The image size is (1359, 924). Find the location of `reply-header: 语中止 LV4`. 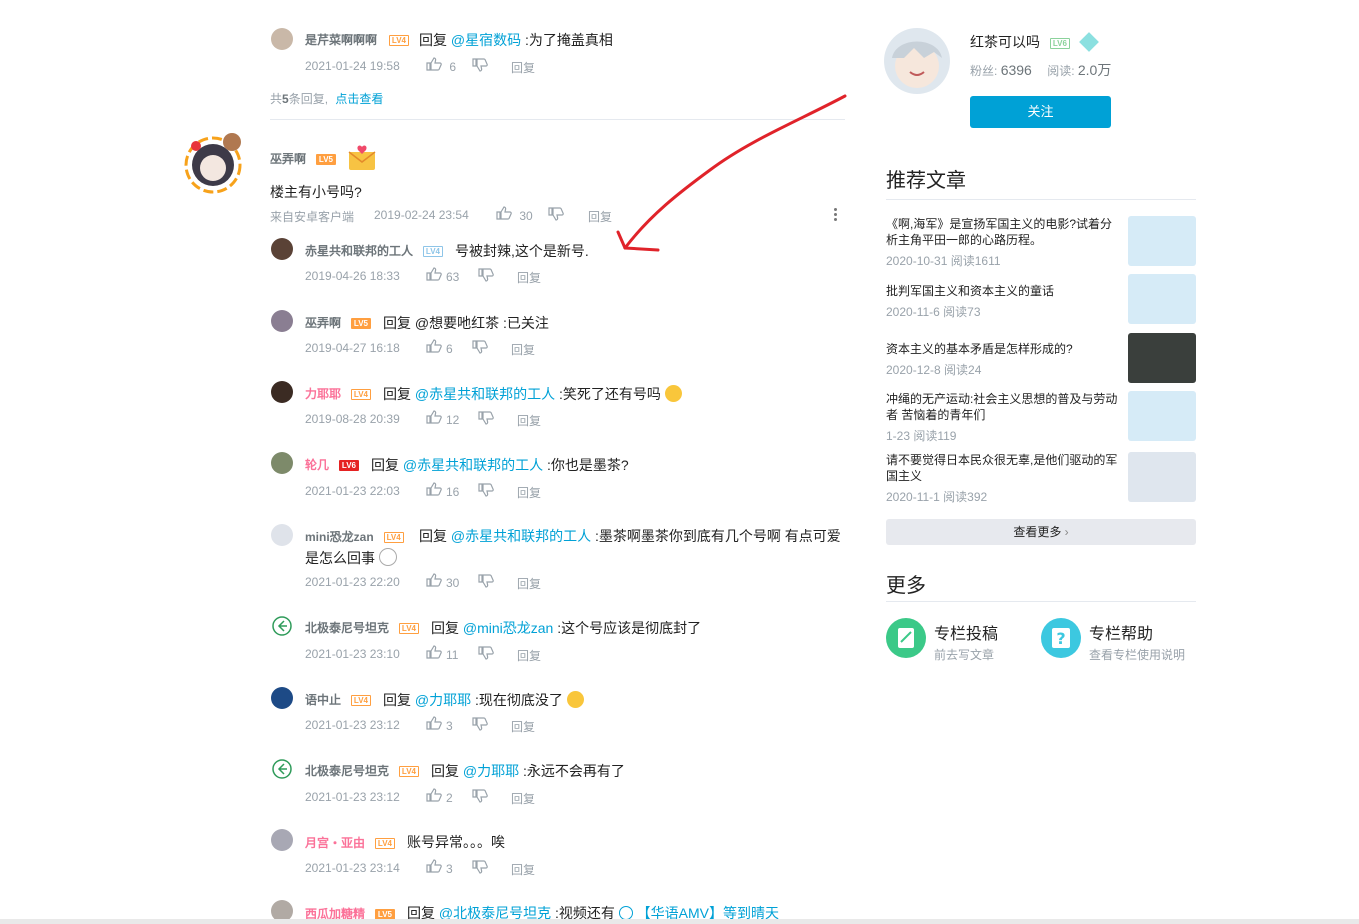

reply-header: 语中止 LV4 is located at coordinates (338, 699).